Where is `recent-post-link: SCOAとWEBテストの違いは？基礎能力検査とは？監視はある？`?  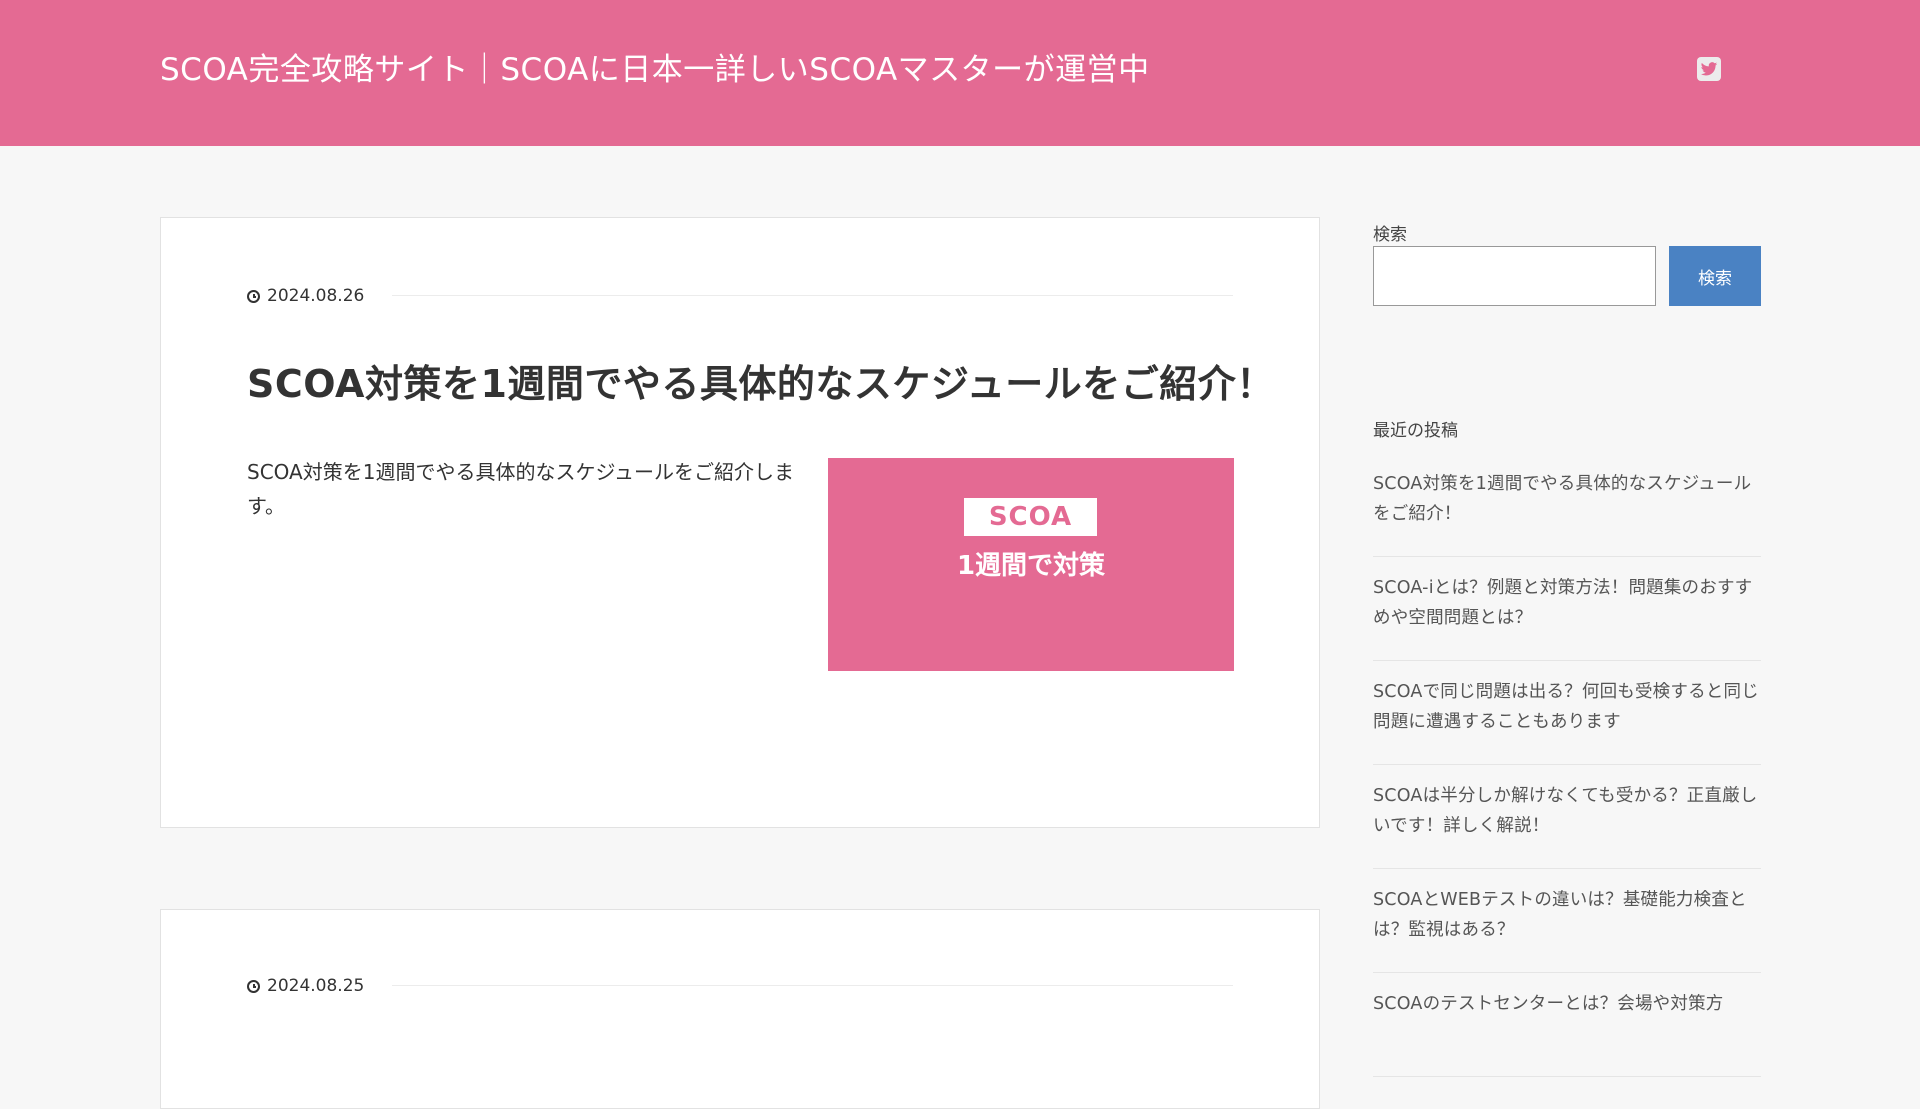 recent-post-link: SCOAとWEBテストの違いは？基礎能力検査とは？監視はある？ is located at coordinates (1567, 915).